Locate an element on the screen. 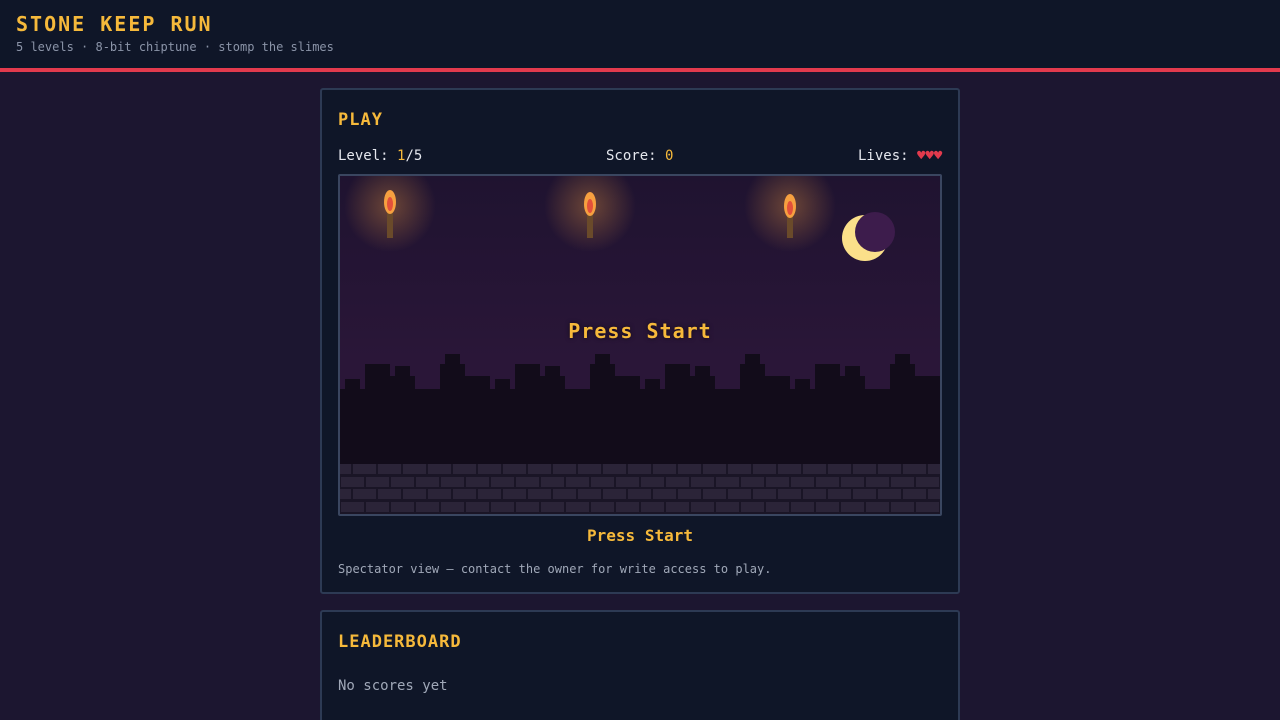 This screenshot has width=1280, height=720. brick-floor is located at coordinates (640, 489).